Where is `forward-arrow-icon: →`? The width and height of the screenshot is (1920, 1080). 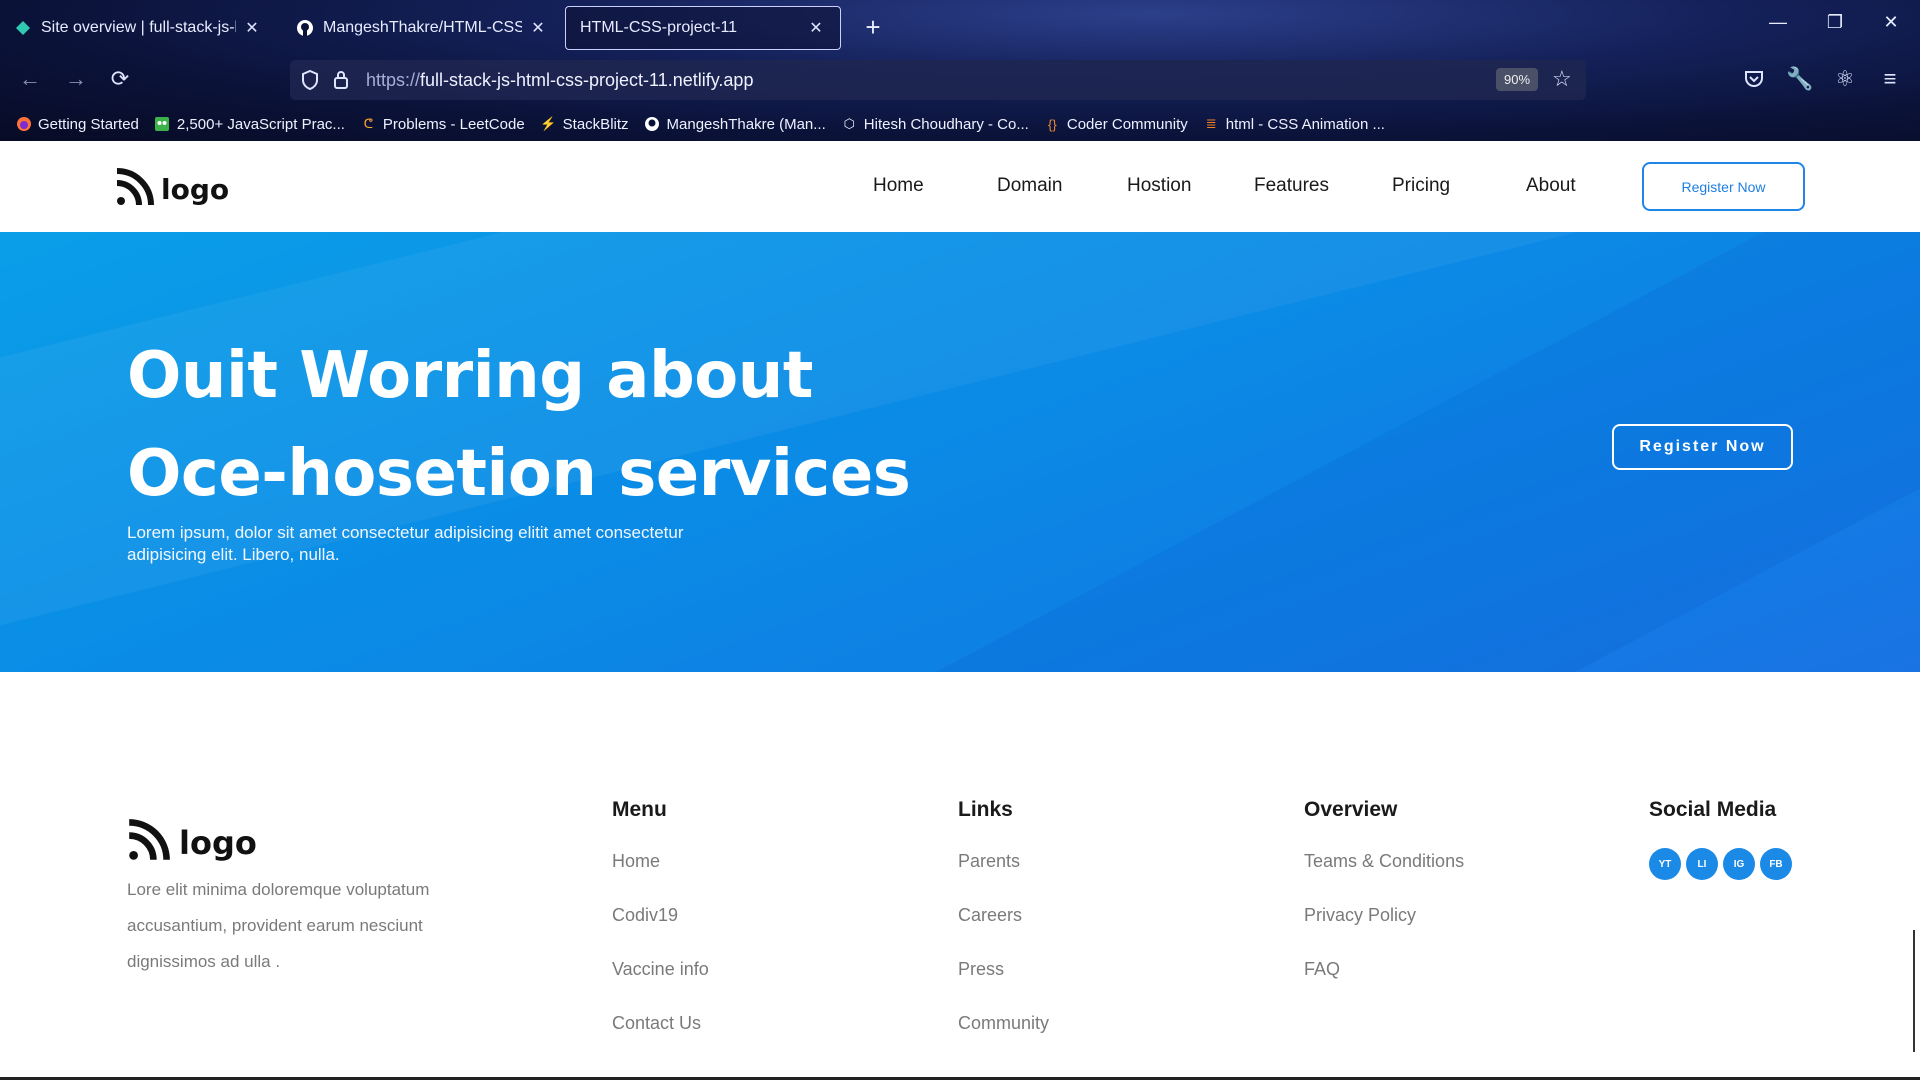
forward-arrow-icon: → is located at coordinates (76, 79).